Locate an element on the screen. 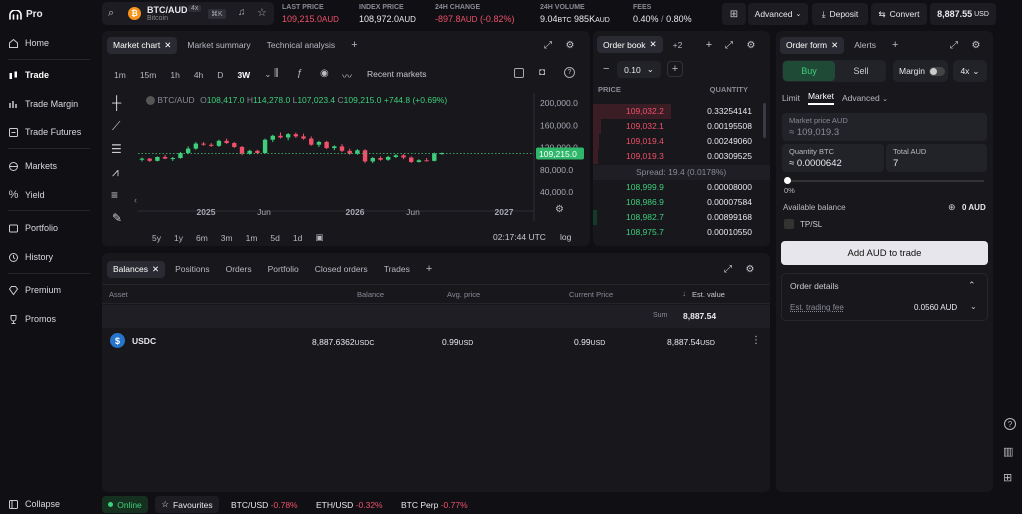 This screenshot has height=514, width=1022. range-5y: 5y is located at coordinates (156, 238).